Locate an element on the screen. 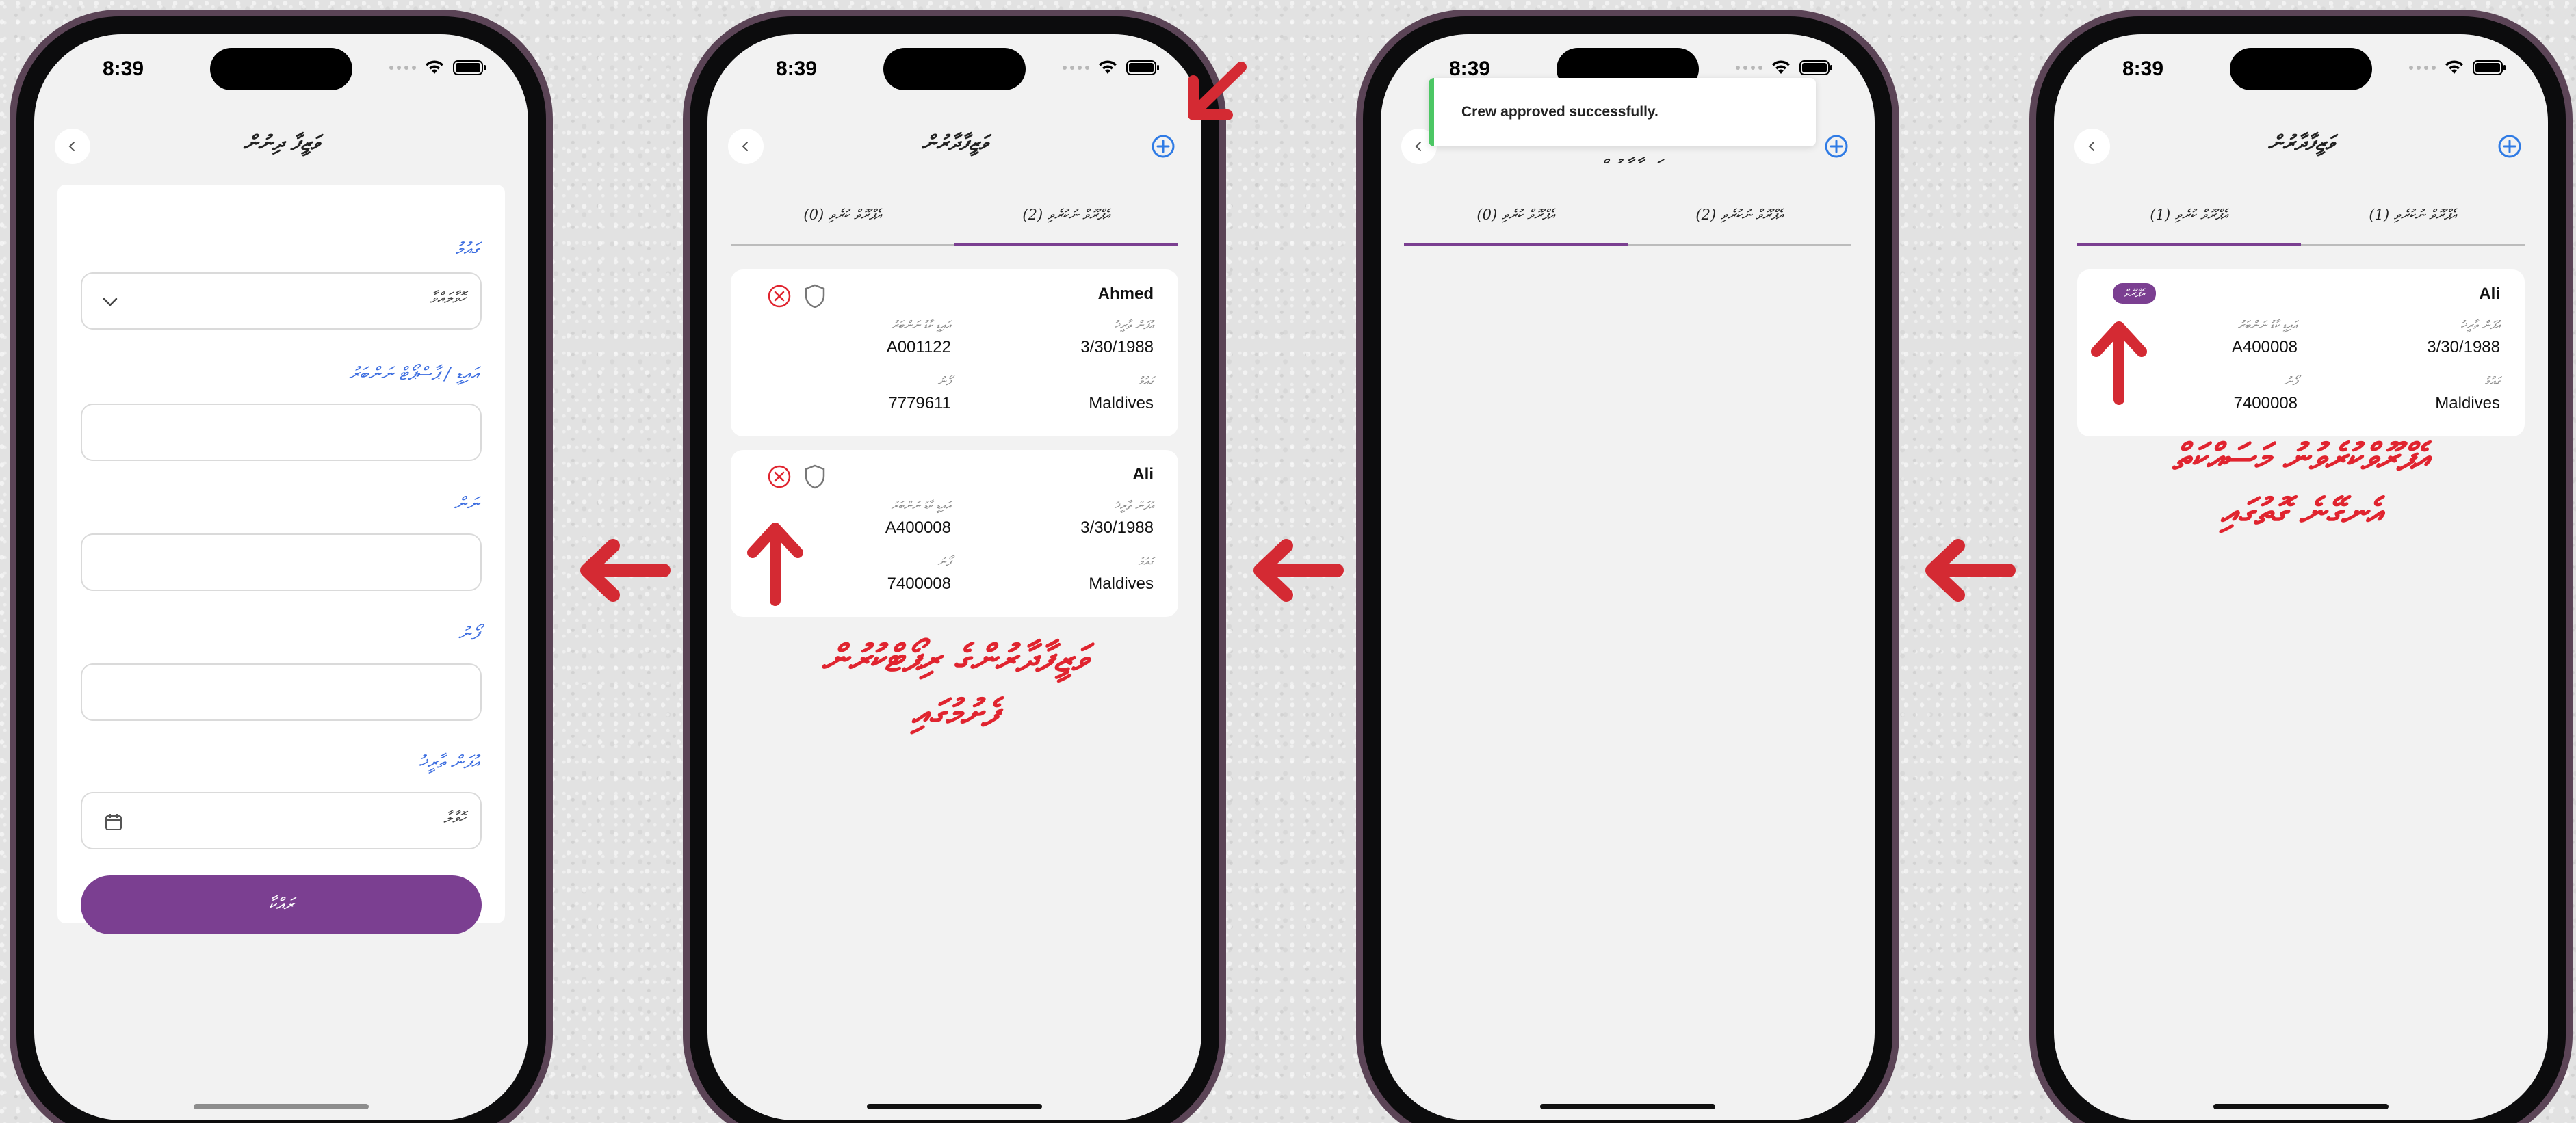 This screenshot has width=2576, height=1123. phone-input is located at coordinates (281, 692).